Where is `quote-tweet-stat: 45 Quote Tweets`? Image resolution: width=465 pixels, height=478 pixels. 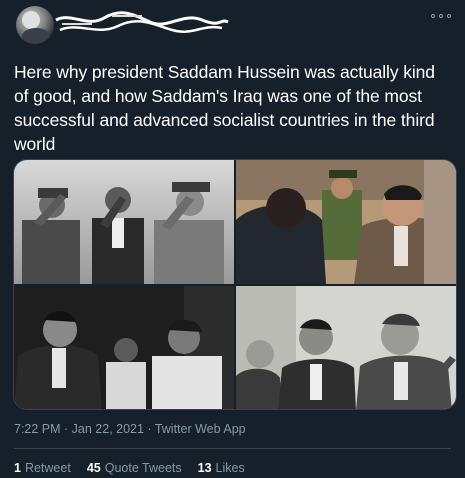
quote-tweet-stat: 45 Quote Tweets is located at coordinates (134, 468).